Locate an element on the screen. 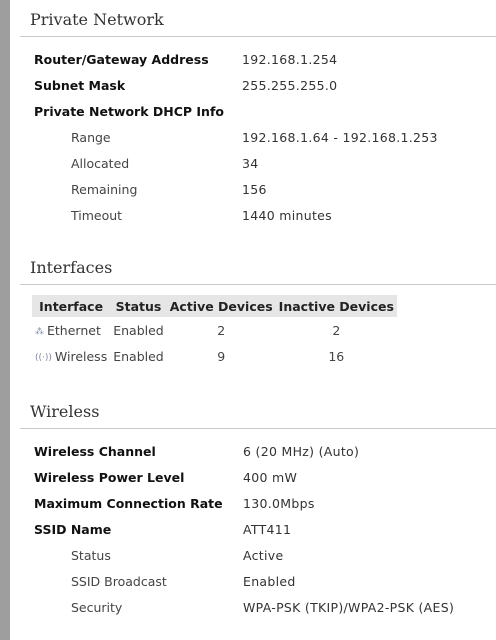  row-label: Wireless Power Level is located at coordinates (109, 477).